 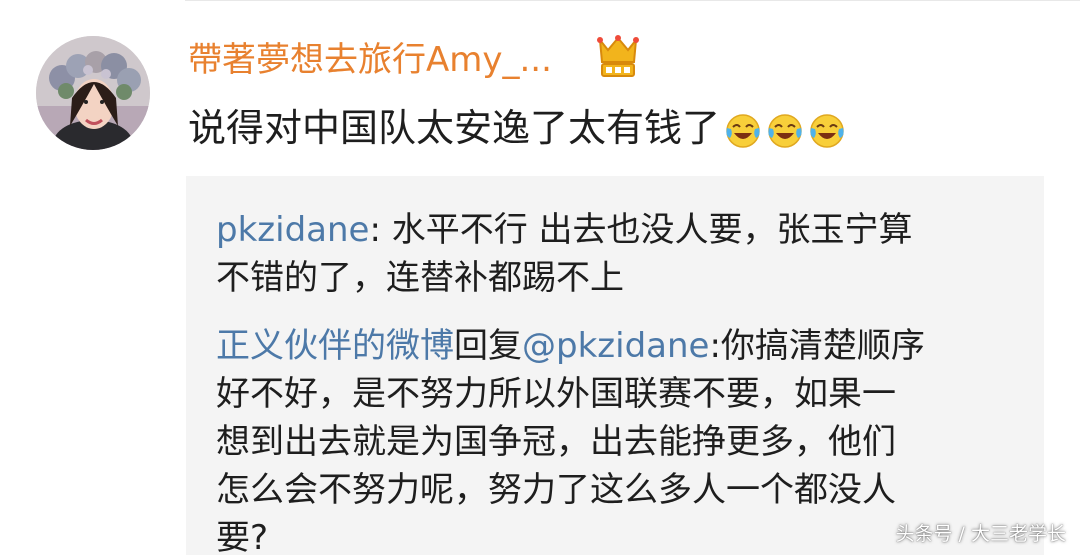 I want to click on comment-text: 说得对中国队太安逸了太有钱了, so click(x=519, y=128).